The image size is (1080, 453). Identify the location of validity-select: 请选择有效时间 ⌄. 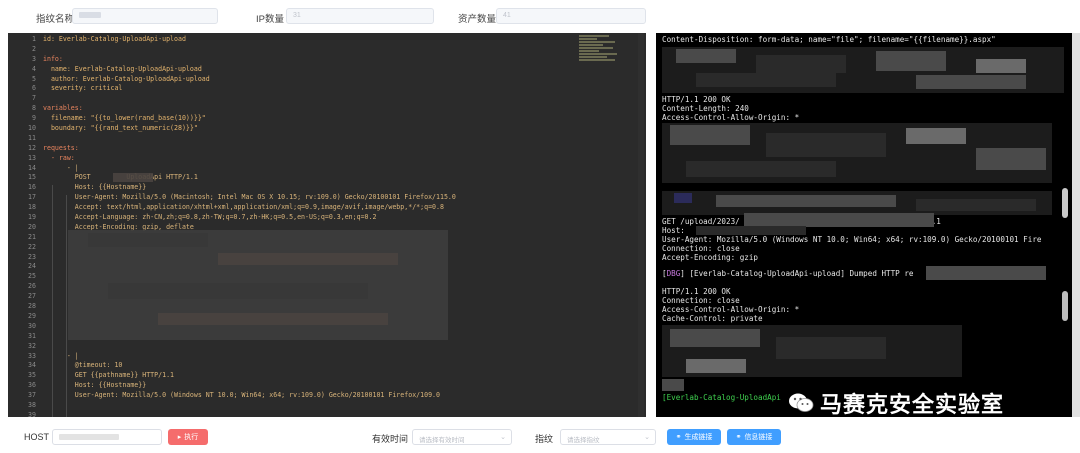
(462, 437).